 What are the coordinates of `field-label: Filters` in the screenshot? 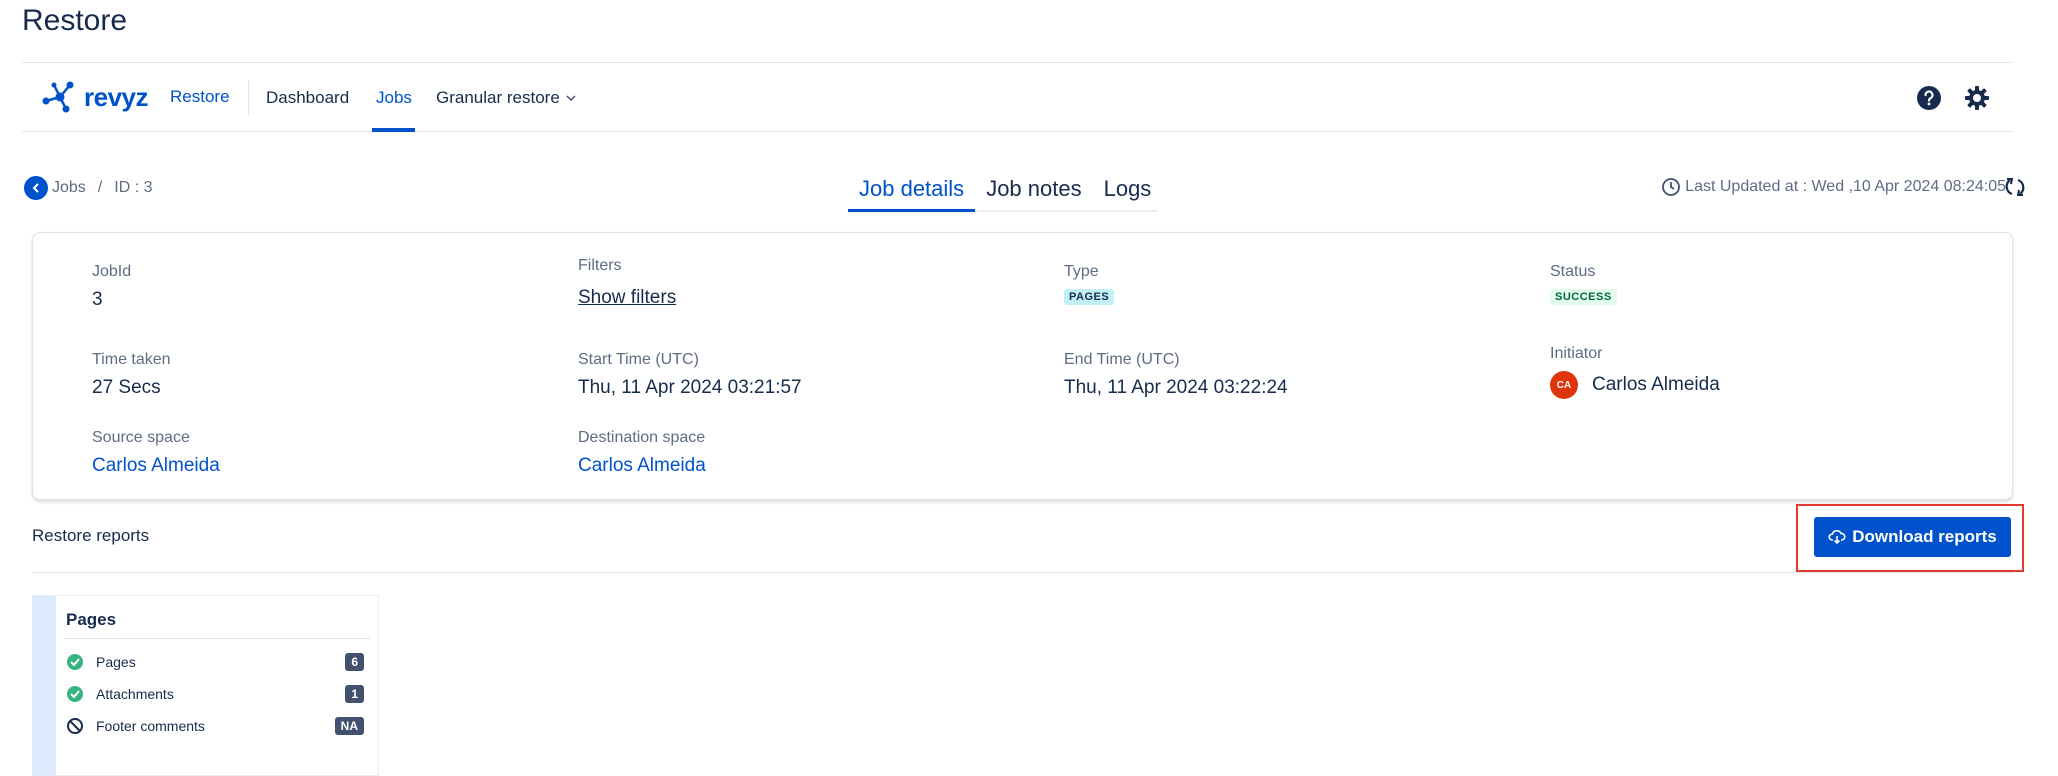 It's located at (600, 265).